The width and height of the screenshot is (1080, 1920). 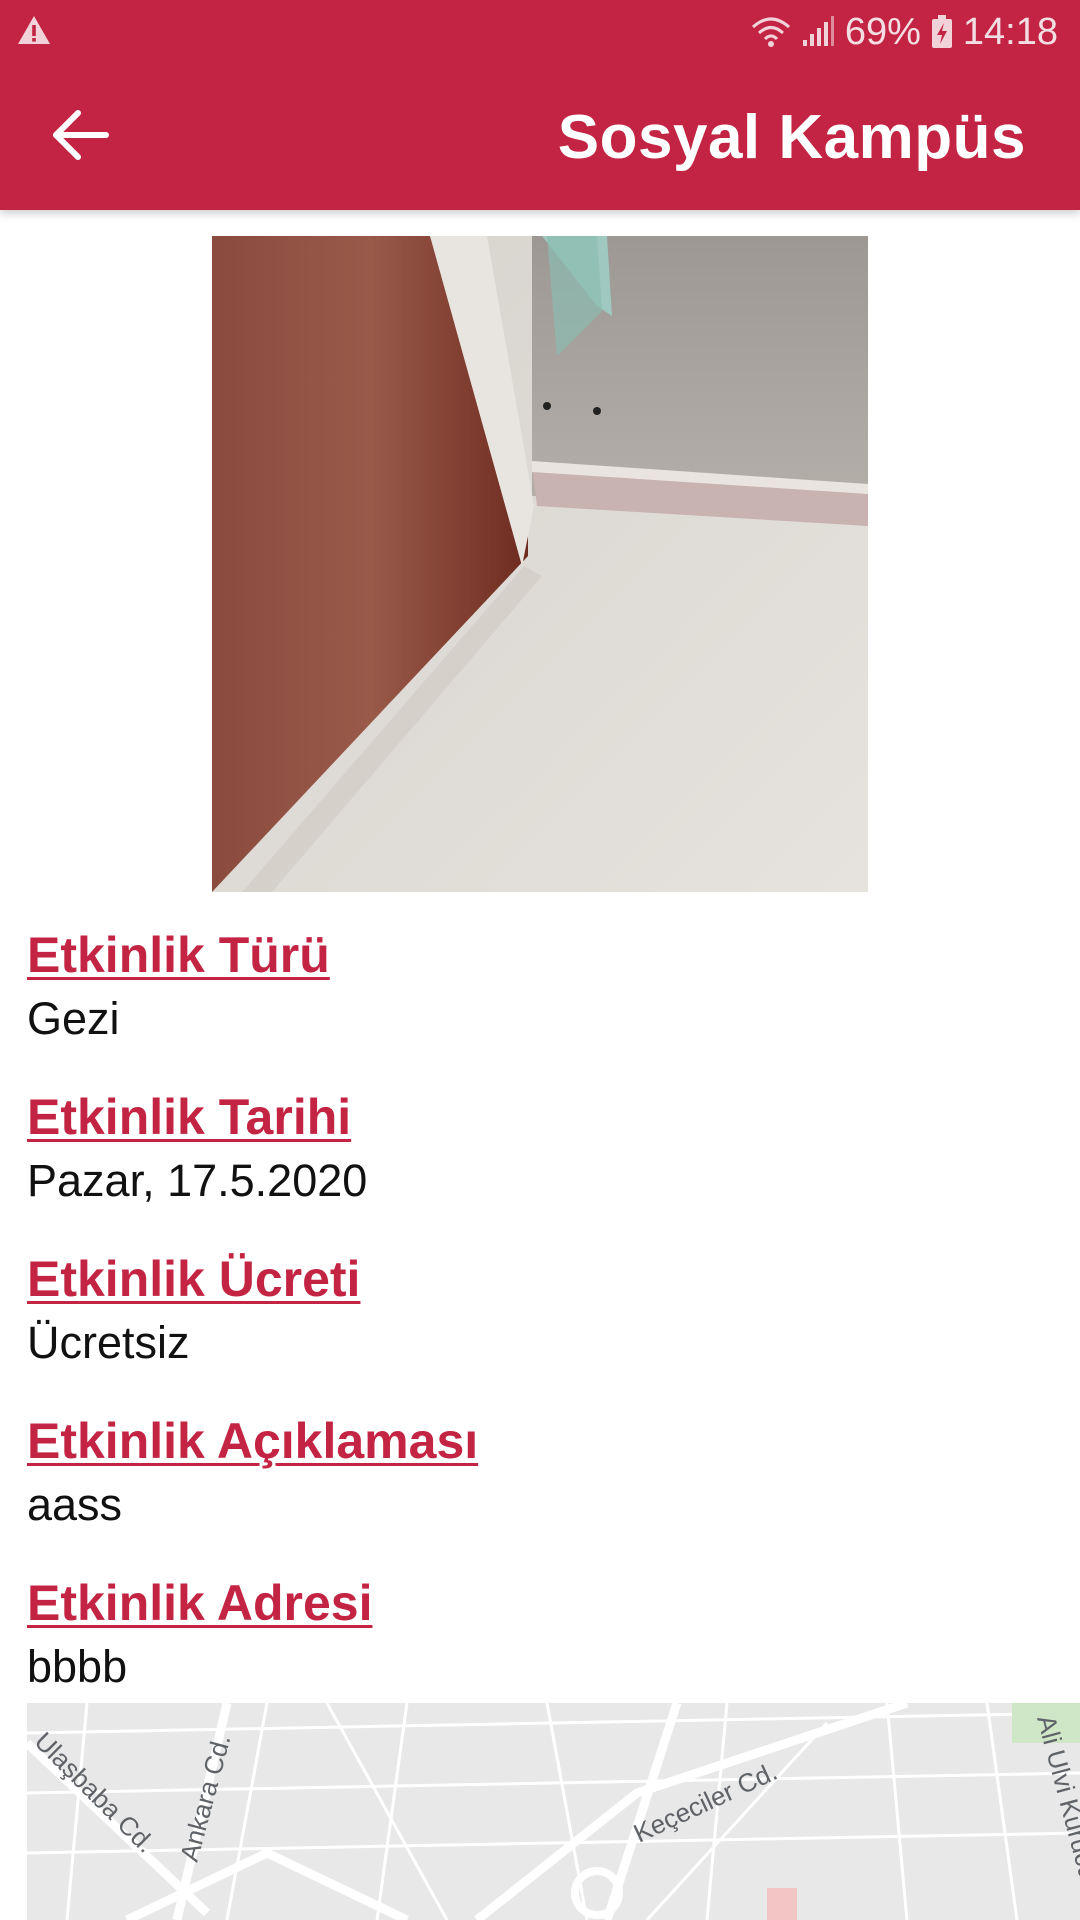 I want to click on status-bar: 69% 14:18, so click(x=540, y=32).